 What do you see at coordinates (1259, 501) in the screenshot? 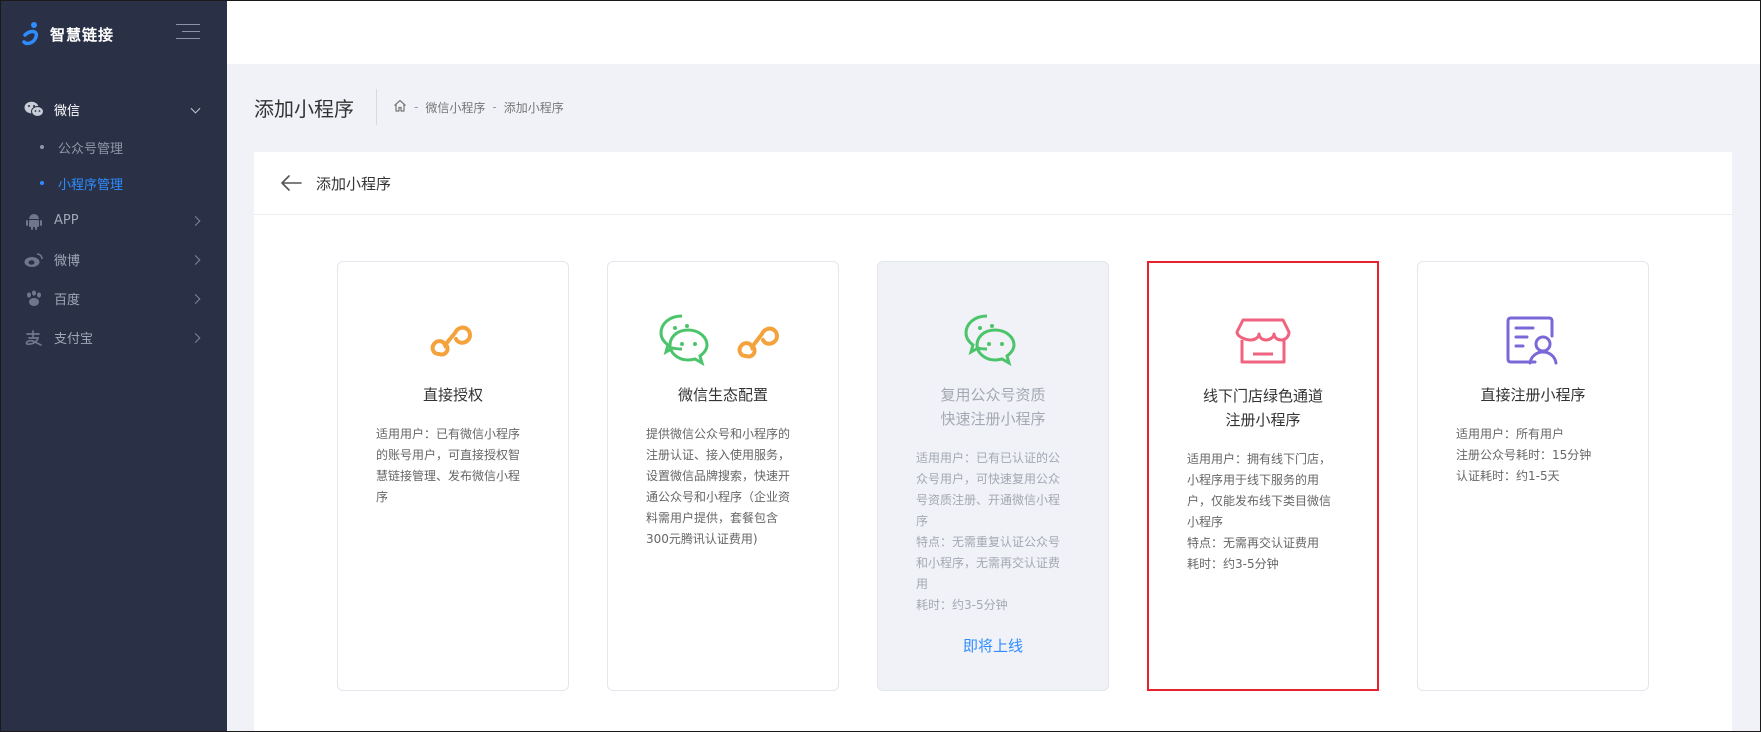
I see `desc-line: 户，仅能发布线下类目微信` at bounding box center [1259, 501].